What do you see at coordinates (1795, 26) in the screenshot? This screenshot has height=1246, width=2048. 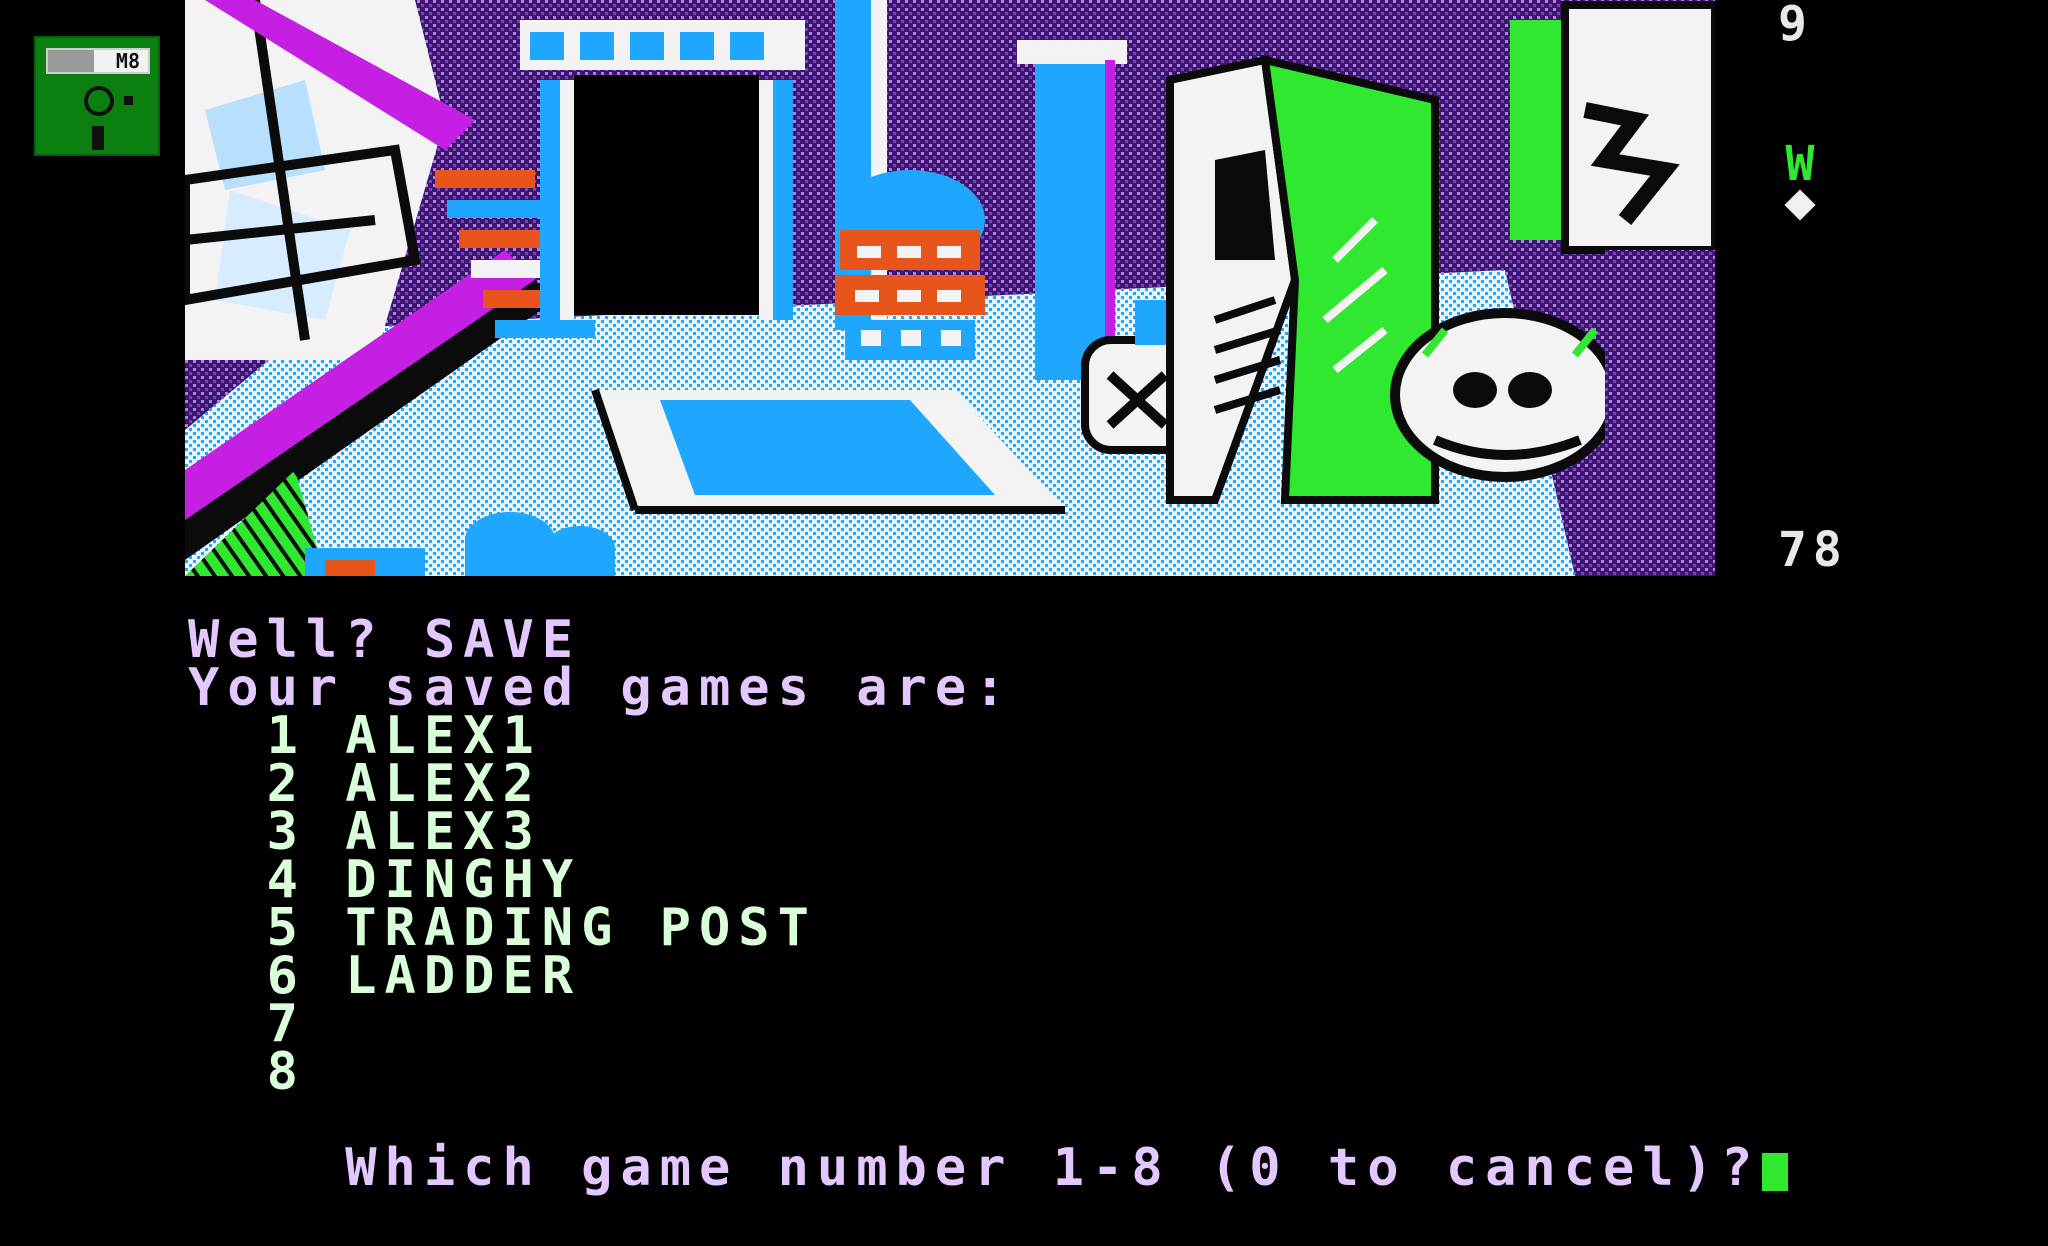 I see `status-top-number: 9` at bounding box center [1795, 26].